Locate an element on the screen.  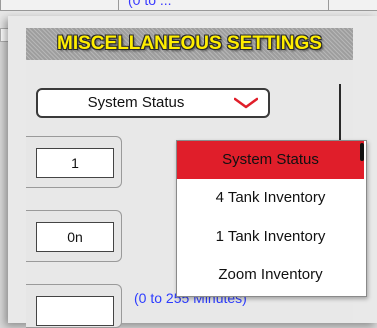
dropdown-option-system-status: System Status is located at coordinates (270, 160).